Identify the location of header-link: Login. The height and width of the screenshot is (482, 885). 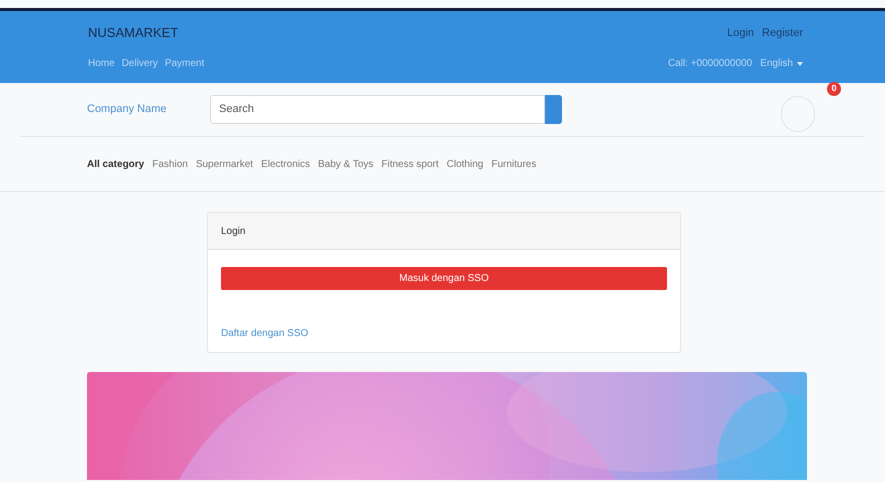
(740, 32).